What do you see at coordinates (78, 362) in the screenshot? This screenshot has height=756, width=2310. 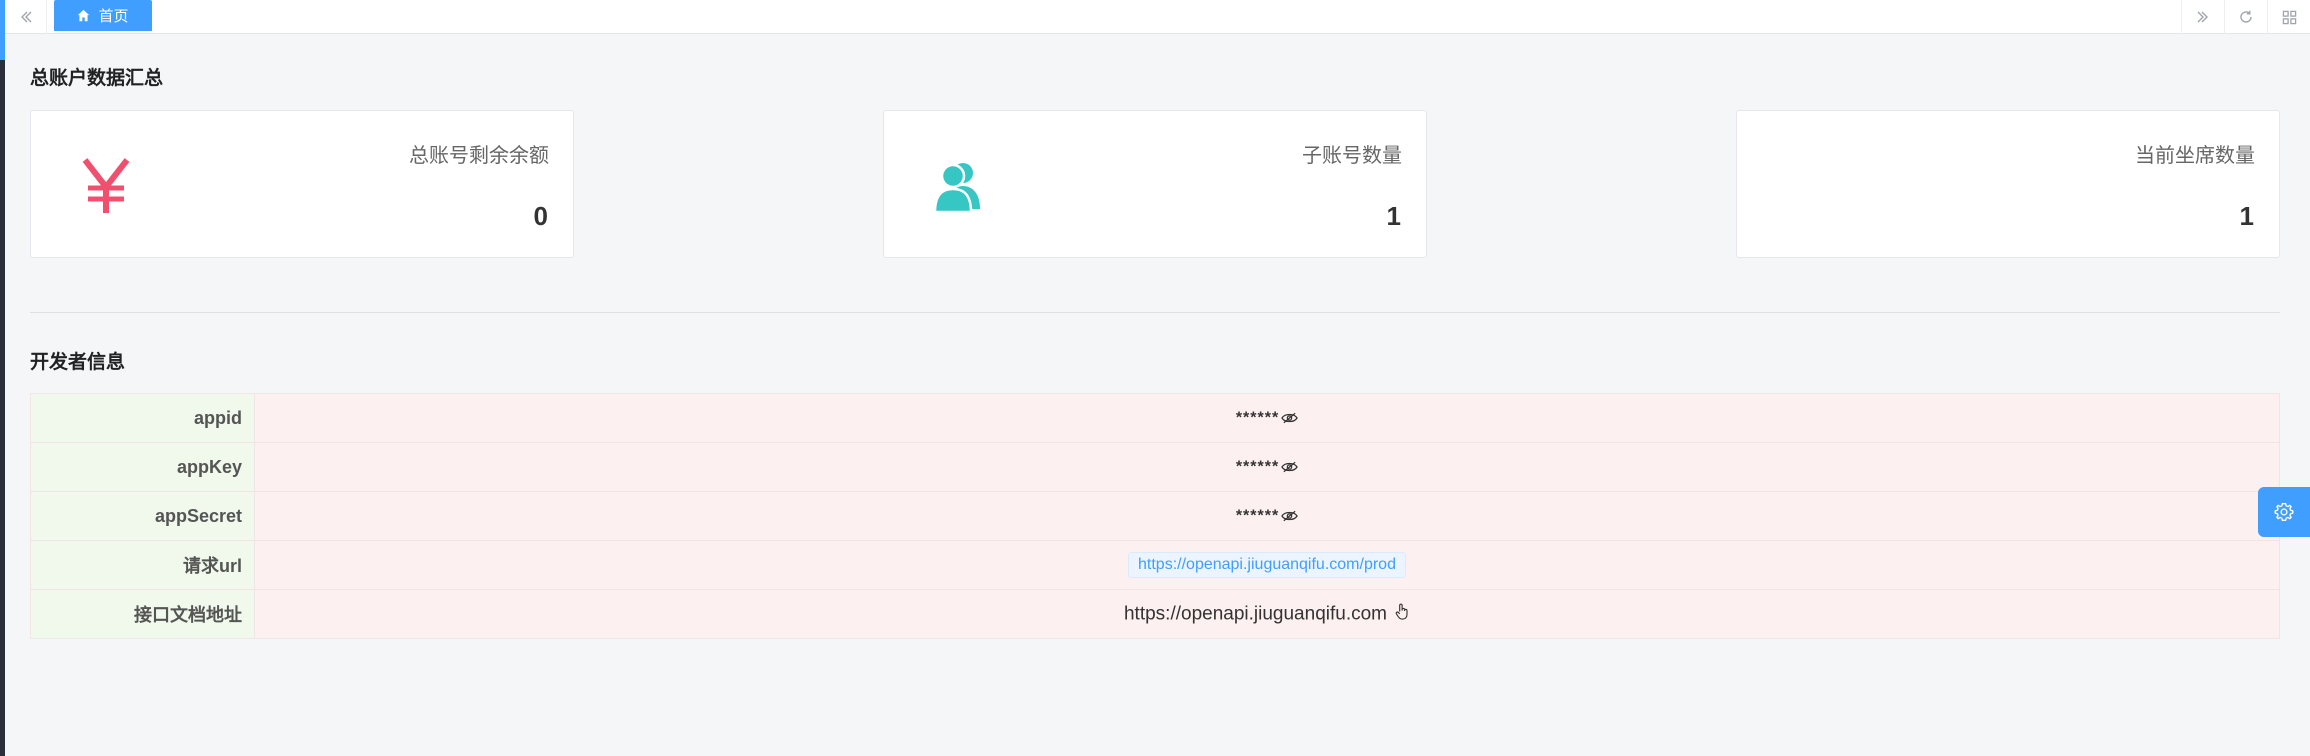 I see `developer-title: 开发者信息` at bounding box center [78, 362].